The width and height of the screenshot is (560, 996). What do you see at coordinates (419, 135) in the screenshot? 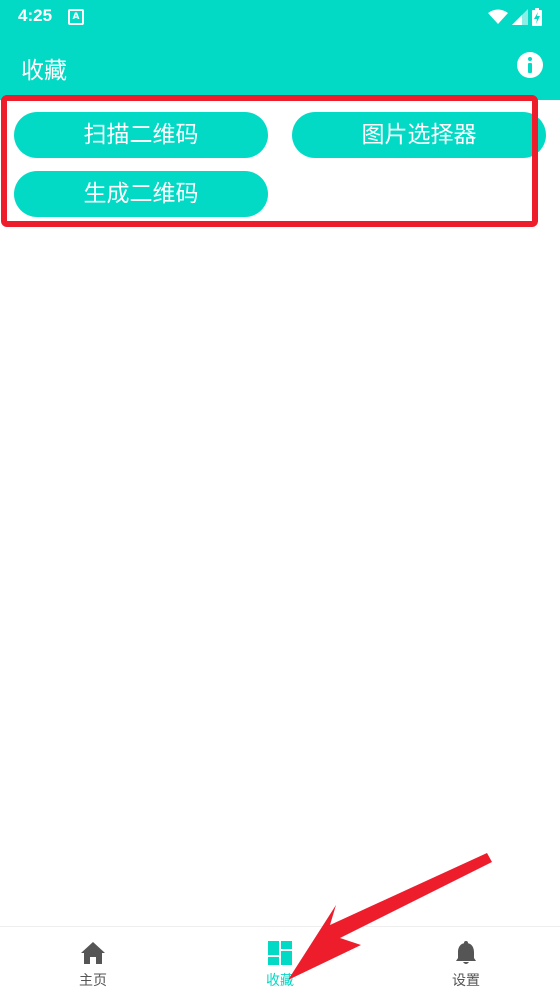
I see `image-picker-button: 图片选择器` at bounding box center [419, 135].